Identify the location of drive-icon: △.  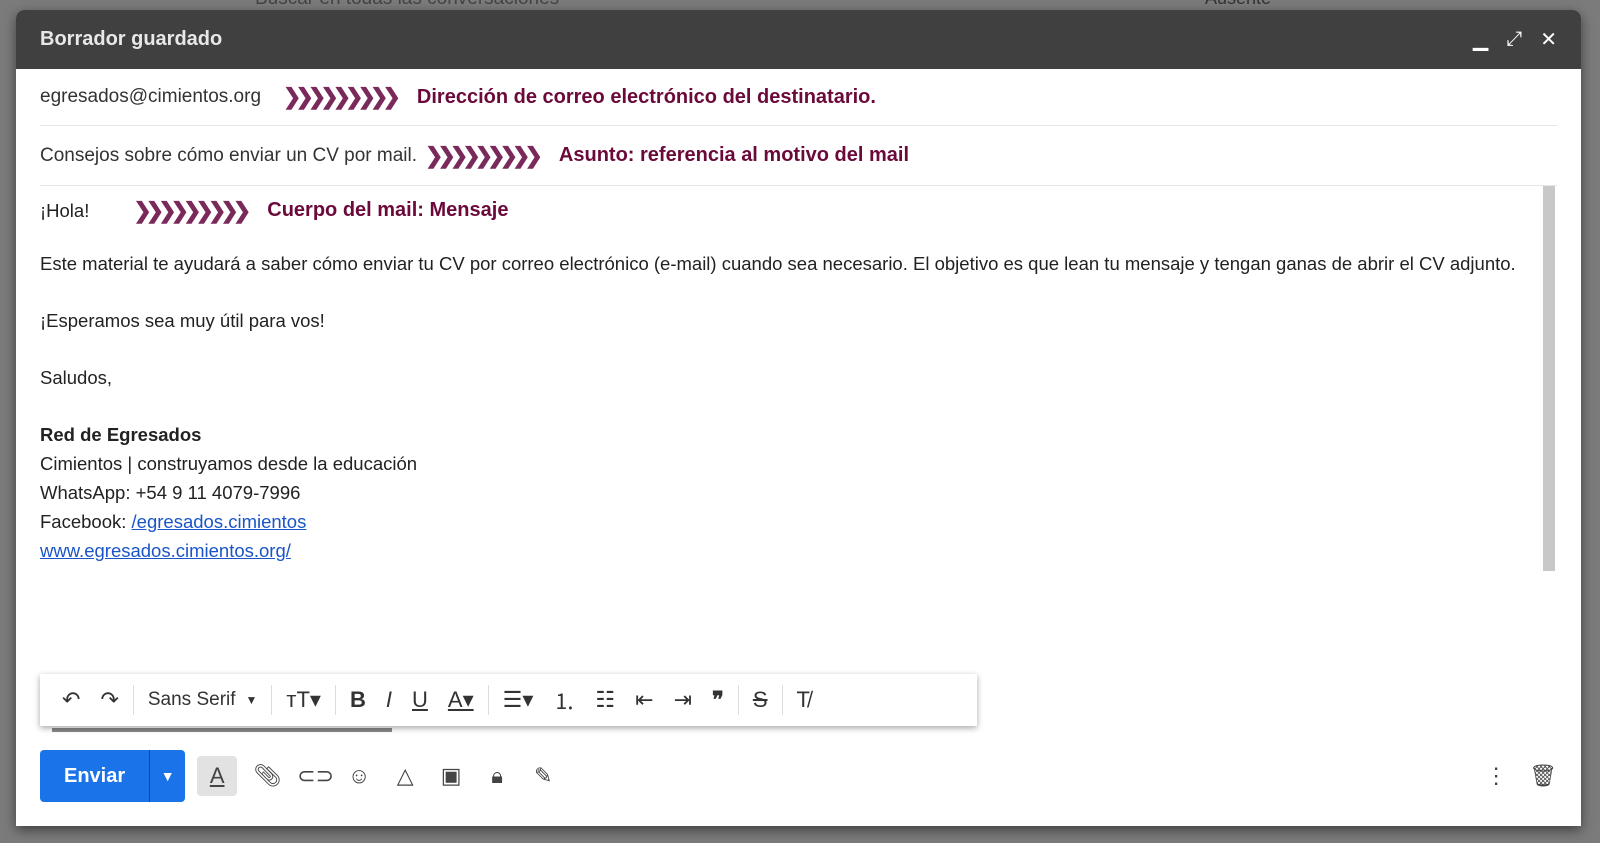
(405, 776).